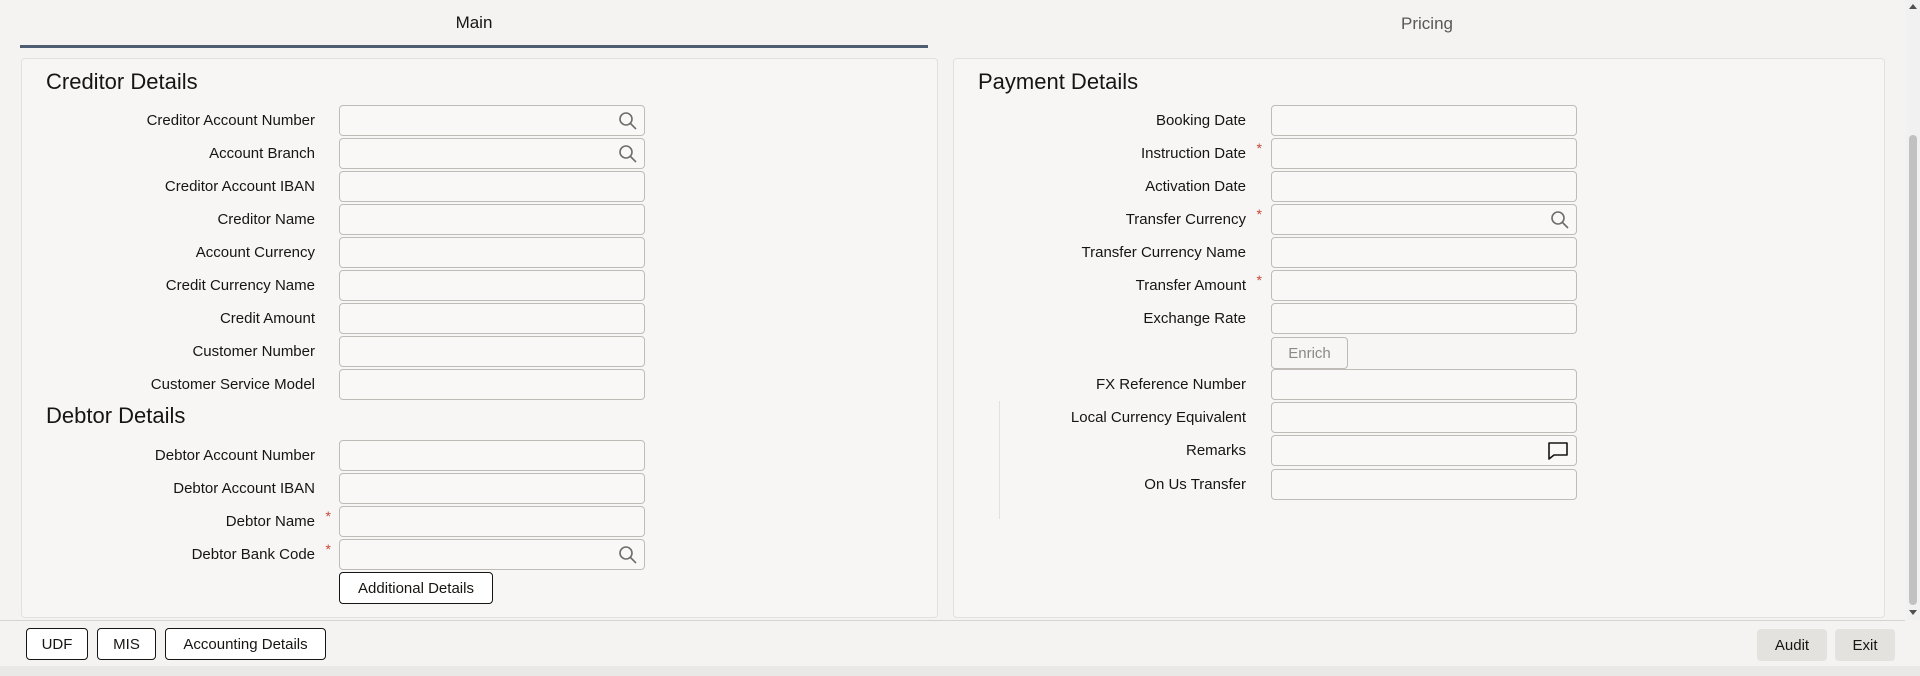  I want to click on debtor-account-iban-label: Debtor Account IBAN, so click(244, 488).